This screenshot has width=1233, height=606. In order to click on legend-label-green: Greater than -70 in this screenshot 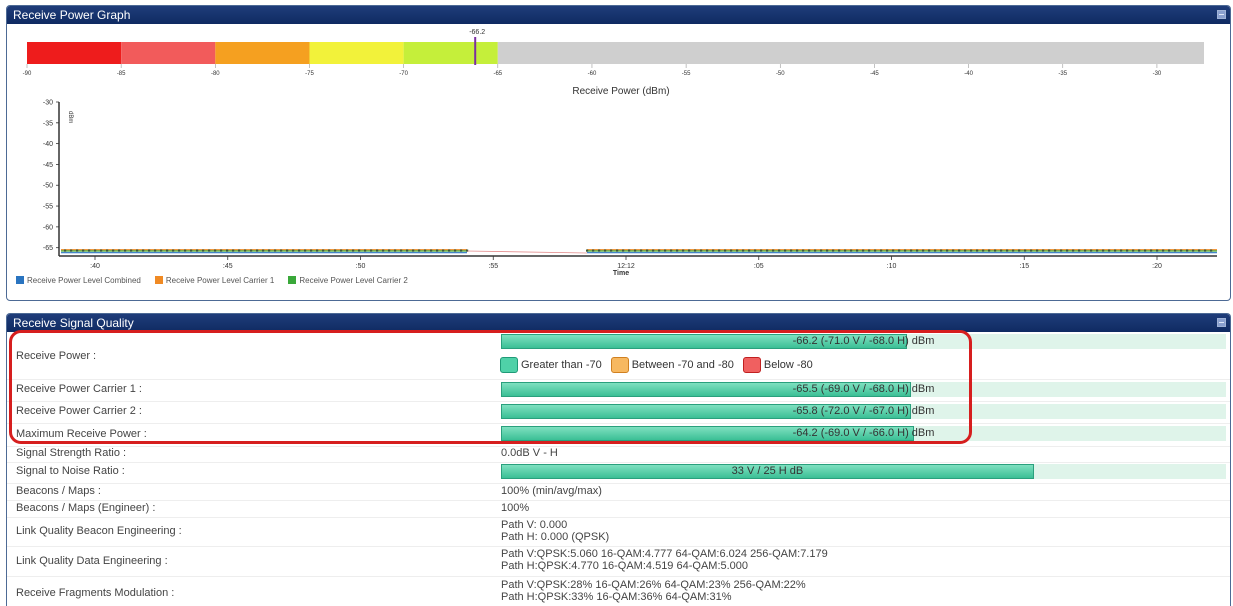, I will do `click(561, 365)`.